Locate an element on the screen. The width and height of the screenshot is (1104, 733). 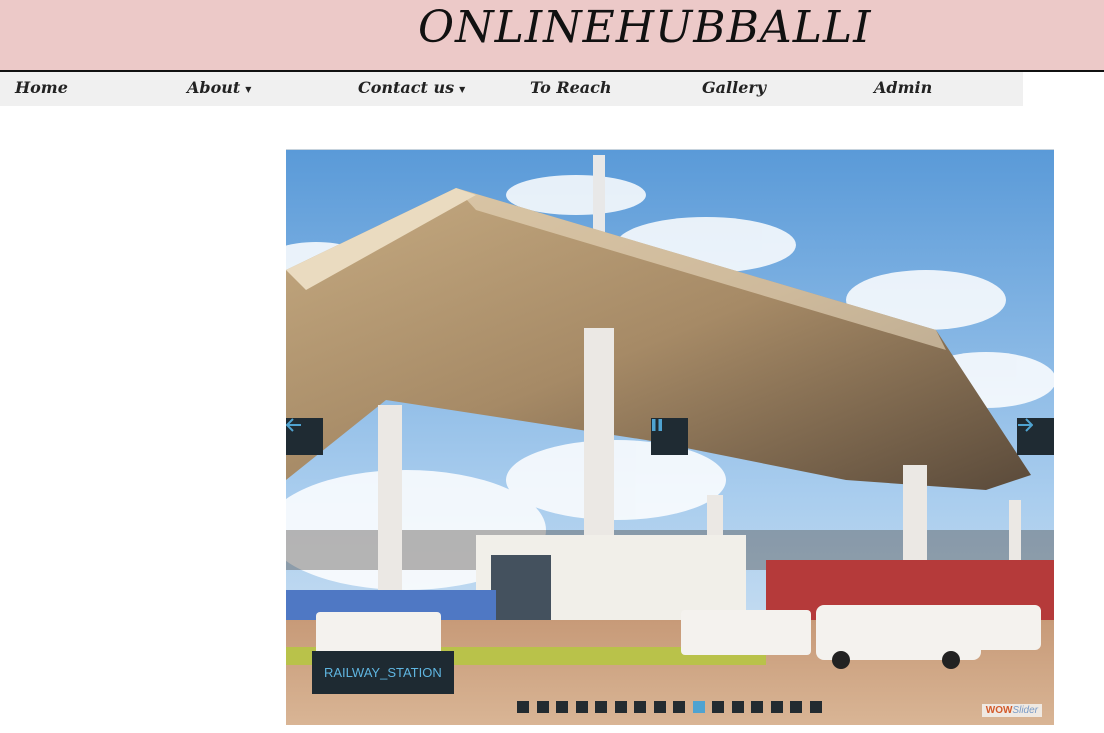
nav-item-label: Home is located at coordinates (41, 87).